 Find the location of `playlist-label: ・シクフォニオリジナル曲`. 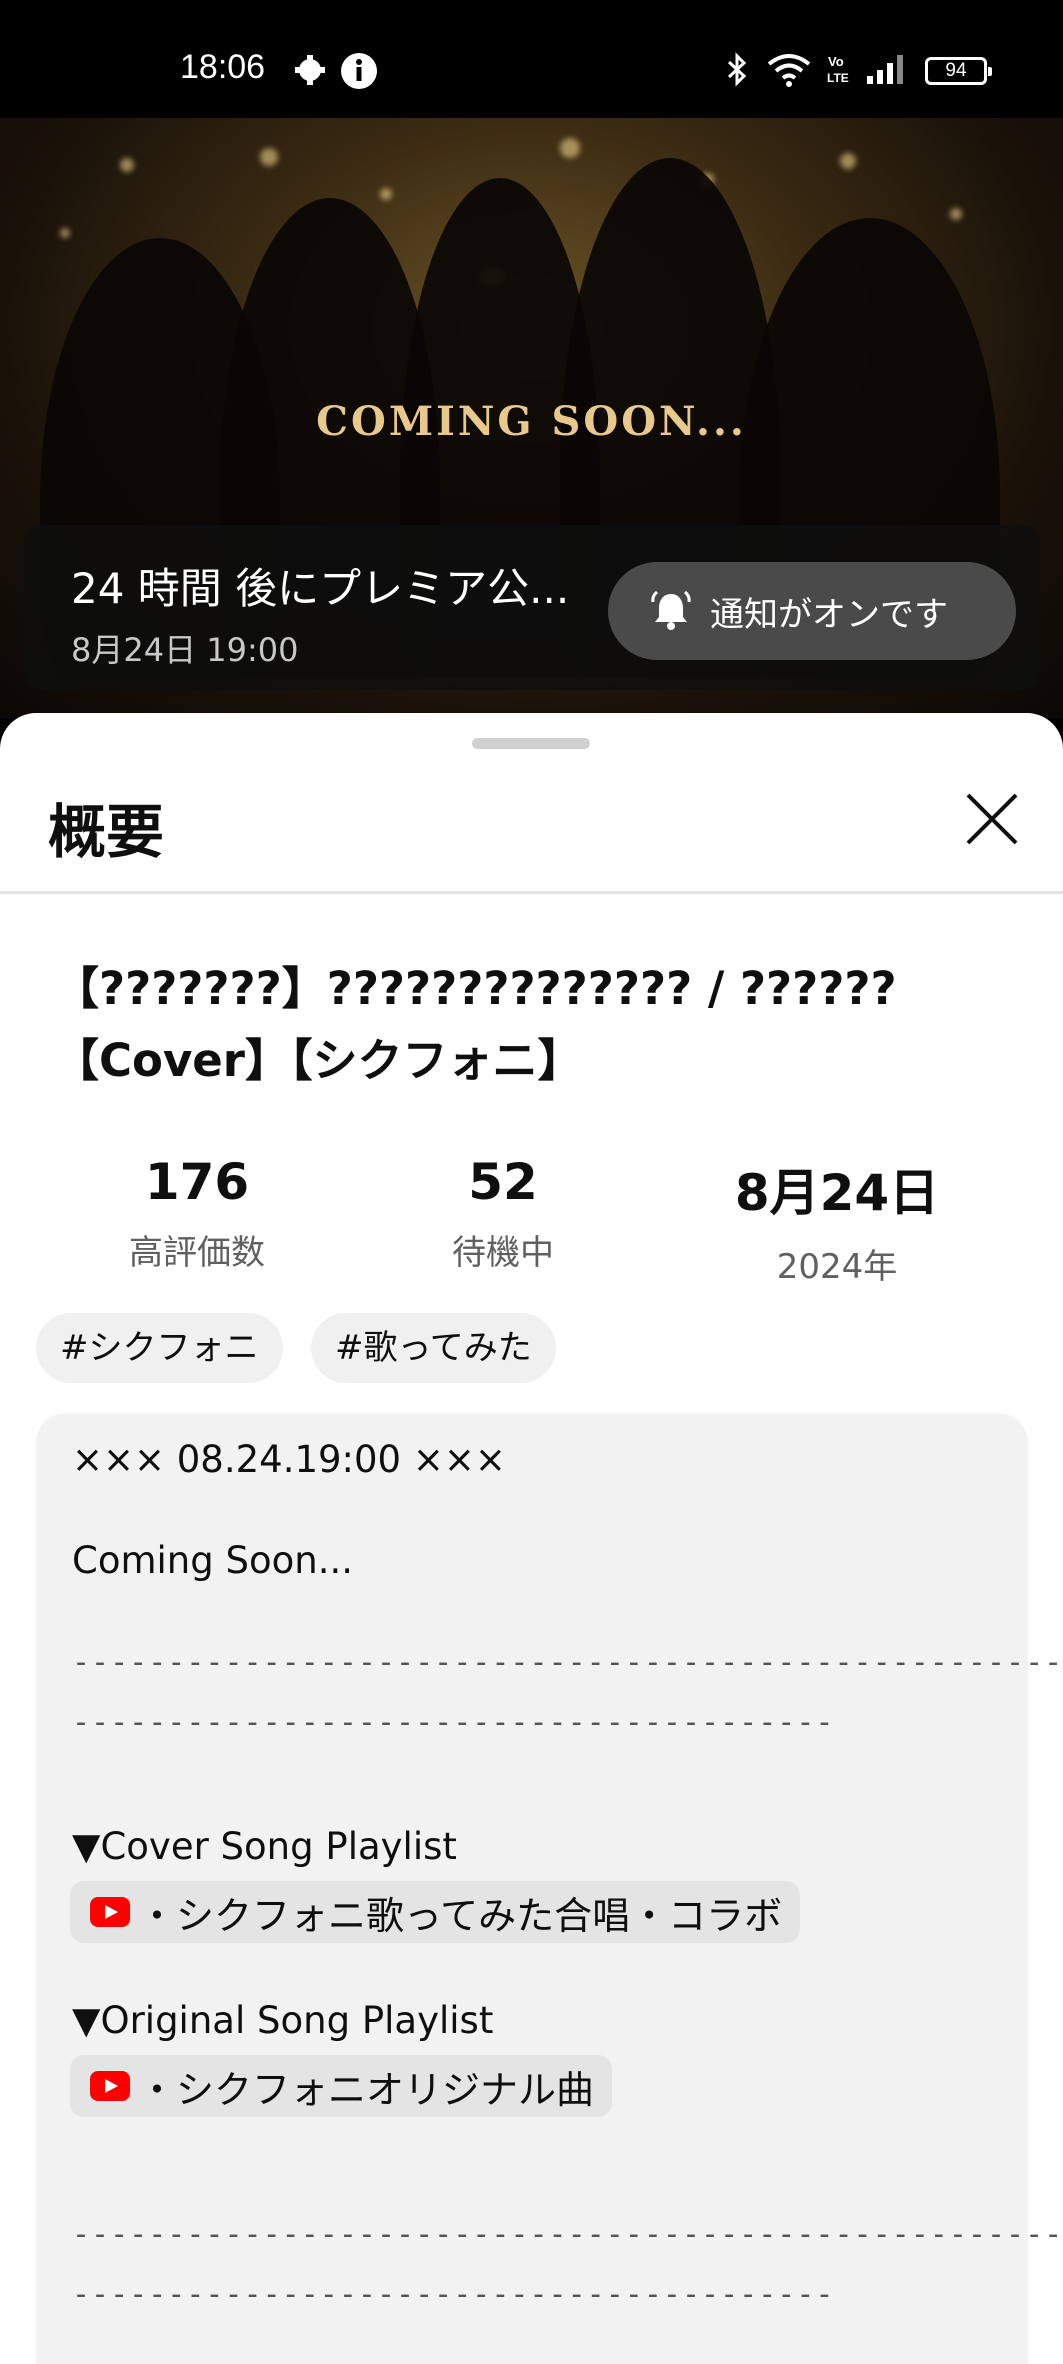

playlist-label: ・シクフォニオリジナル曲 is located at coordinates (366, 2089).